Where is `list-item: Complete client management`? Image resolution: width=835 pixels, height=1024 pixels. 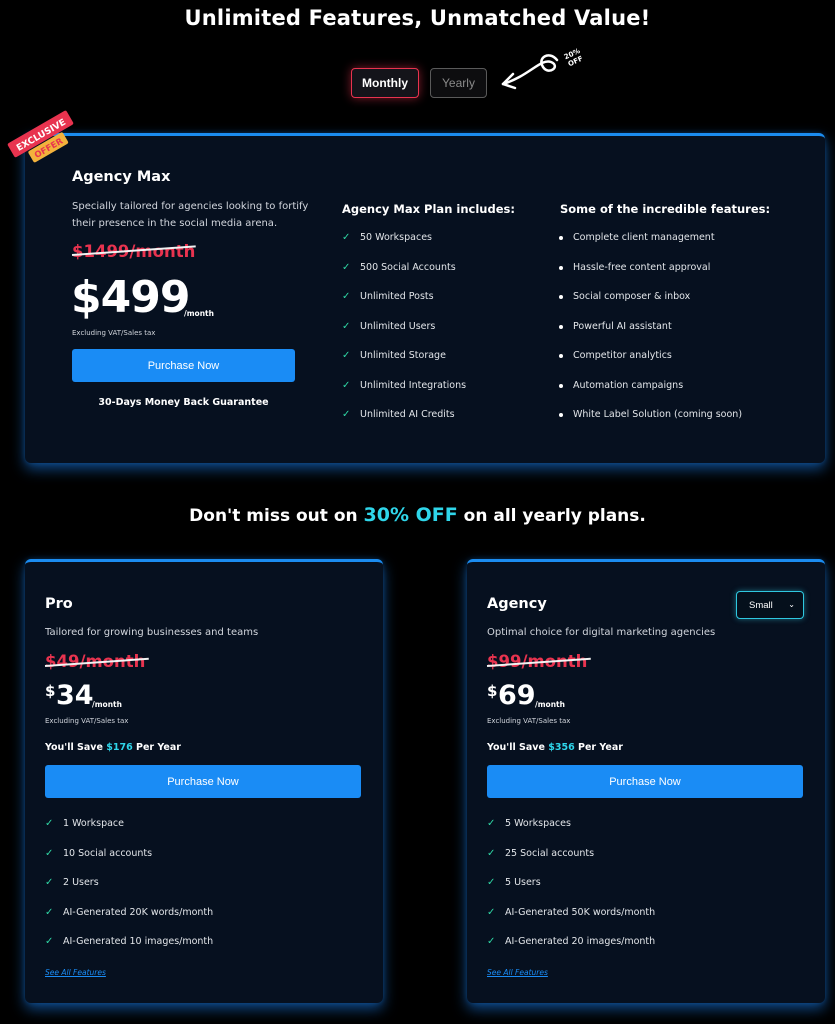
list-item: Complete client management is located at coordinates (637, 237).